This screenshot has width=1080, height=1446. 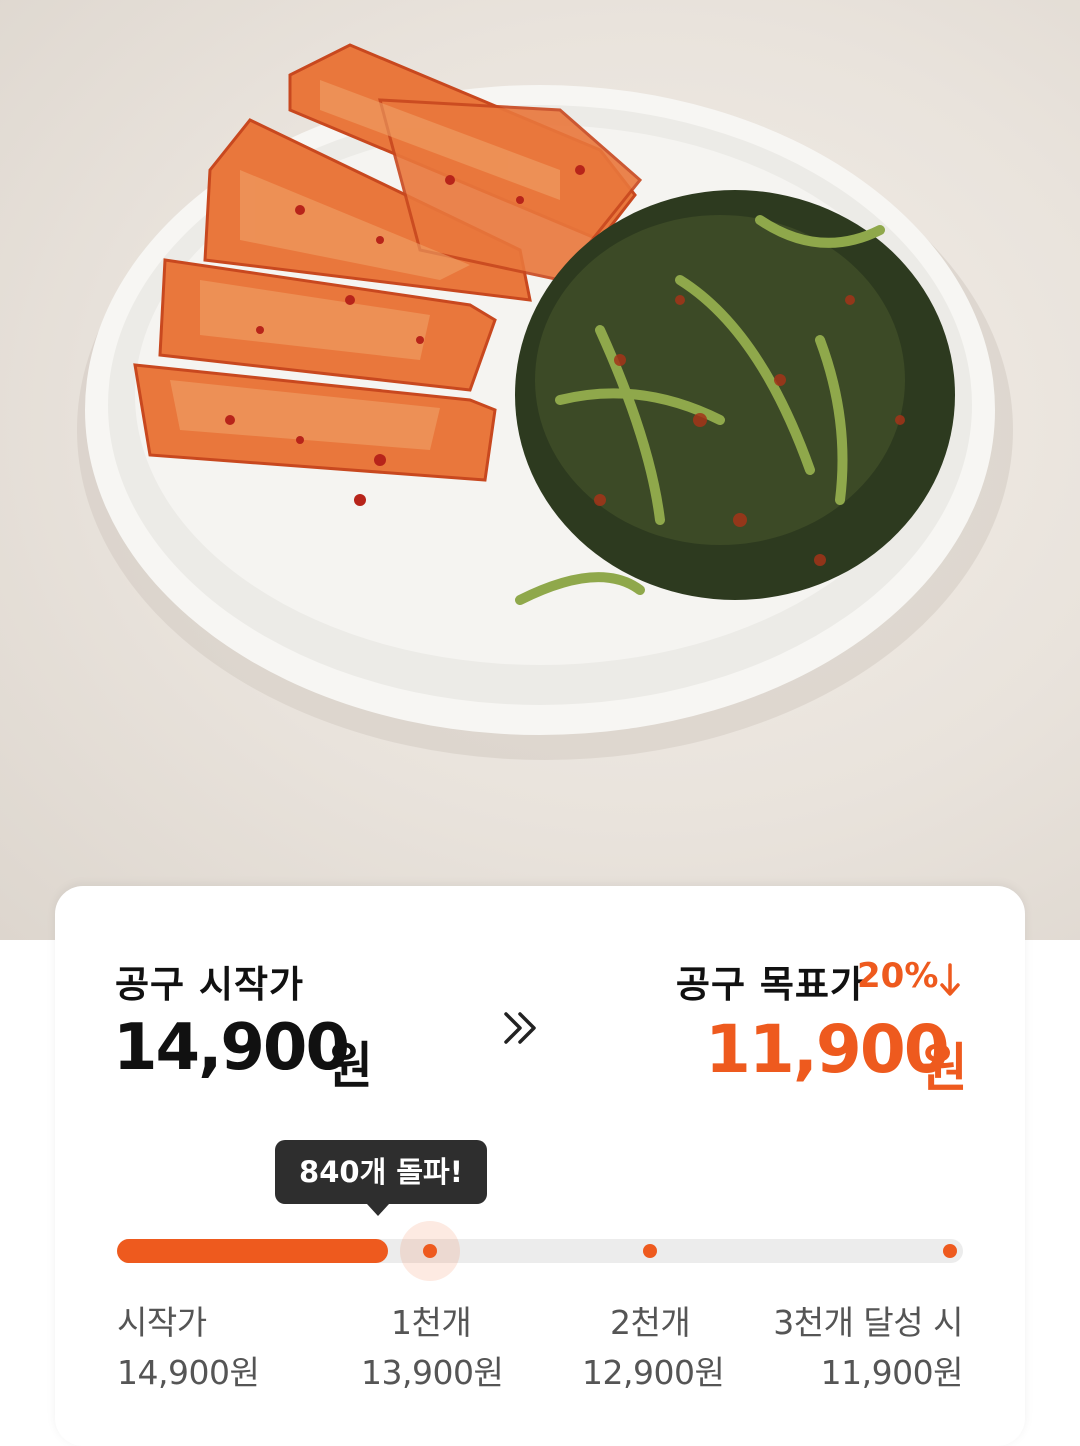 What do you see at coordinates (944, 1069) in the screenshot?
I see `target-price-currency: 원` at bounding box center [944, 1069].